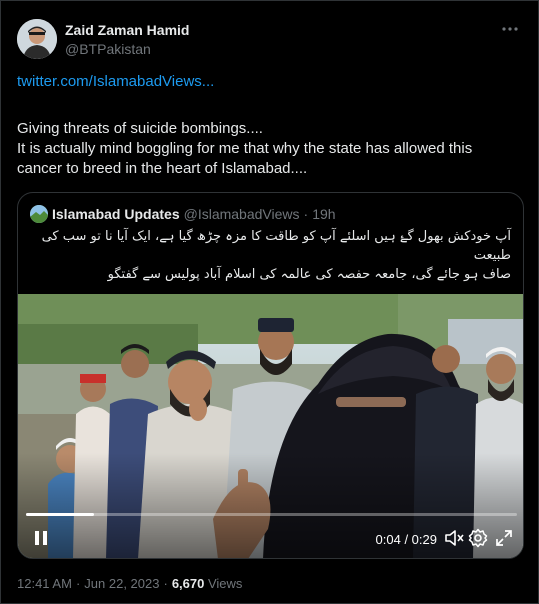 The image size is (539, 604). What do you see at coordinates (37, 39) in the screenshot?
I see `author-avatar` at bounding box center [37, 39].